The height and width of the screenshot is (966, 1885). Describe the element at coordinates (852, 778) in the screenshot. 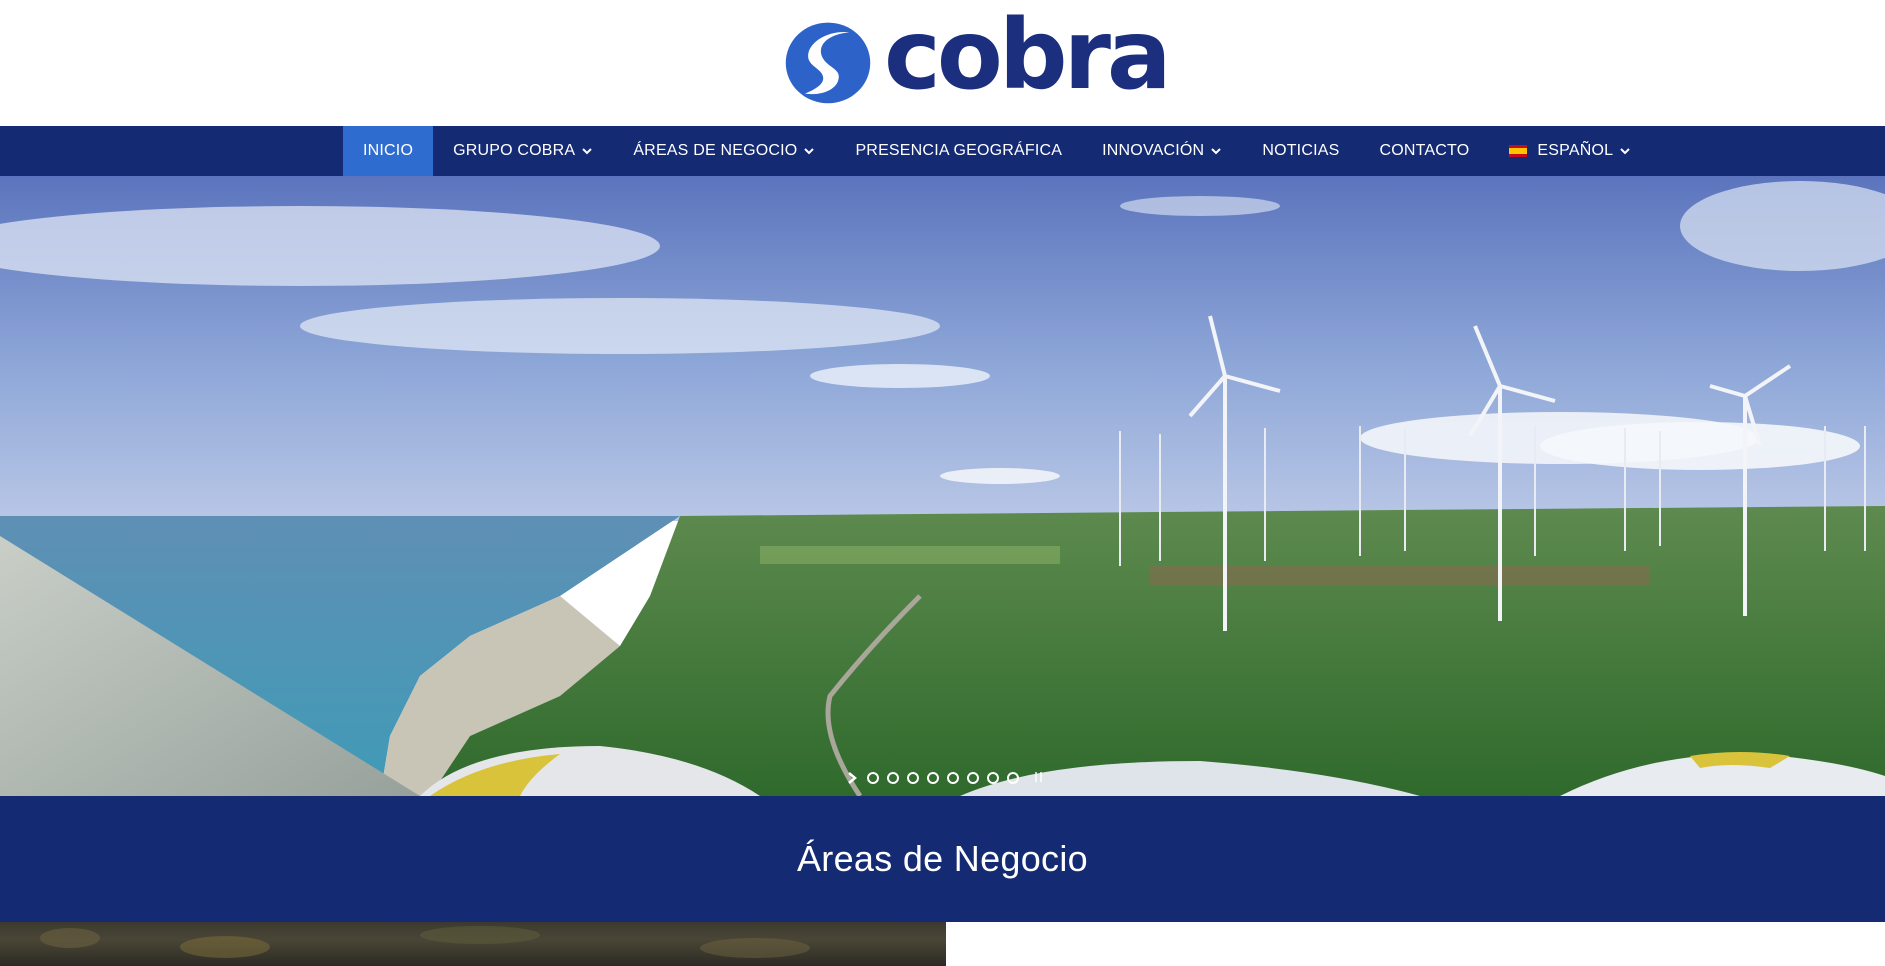

I see `chevron-right-icon` at that location.